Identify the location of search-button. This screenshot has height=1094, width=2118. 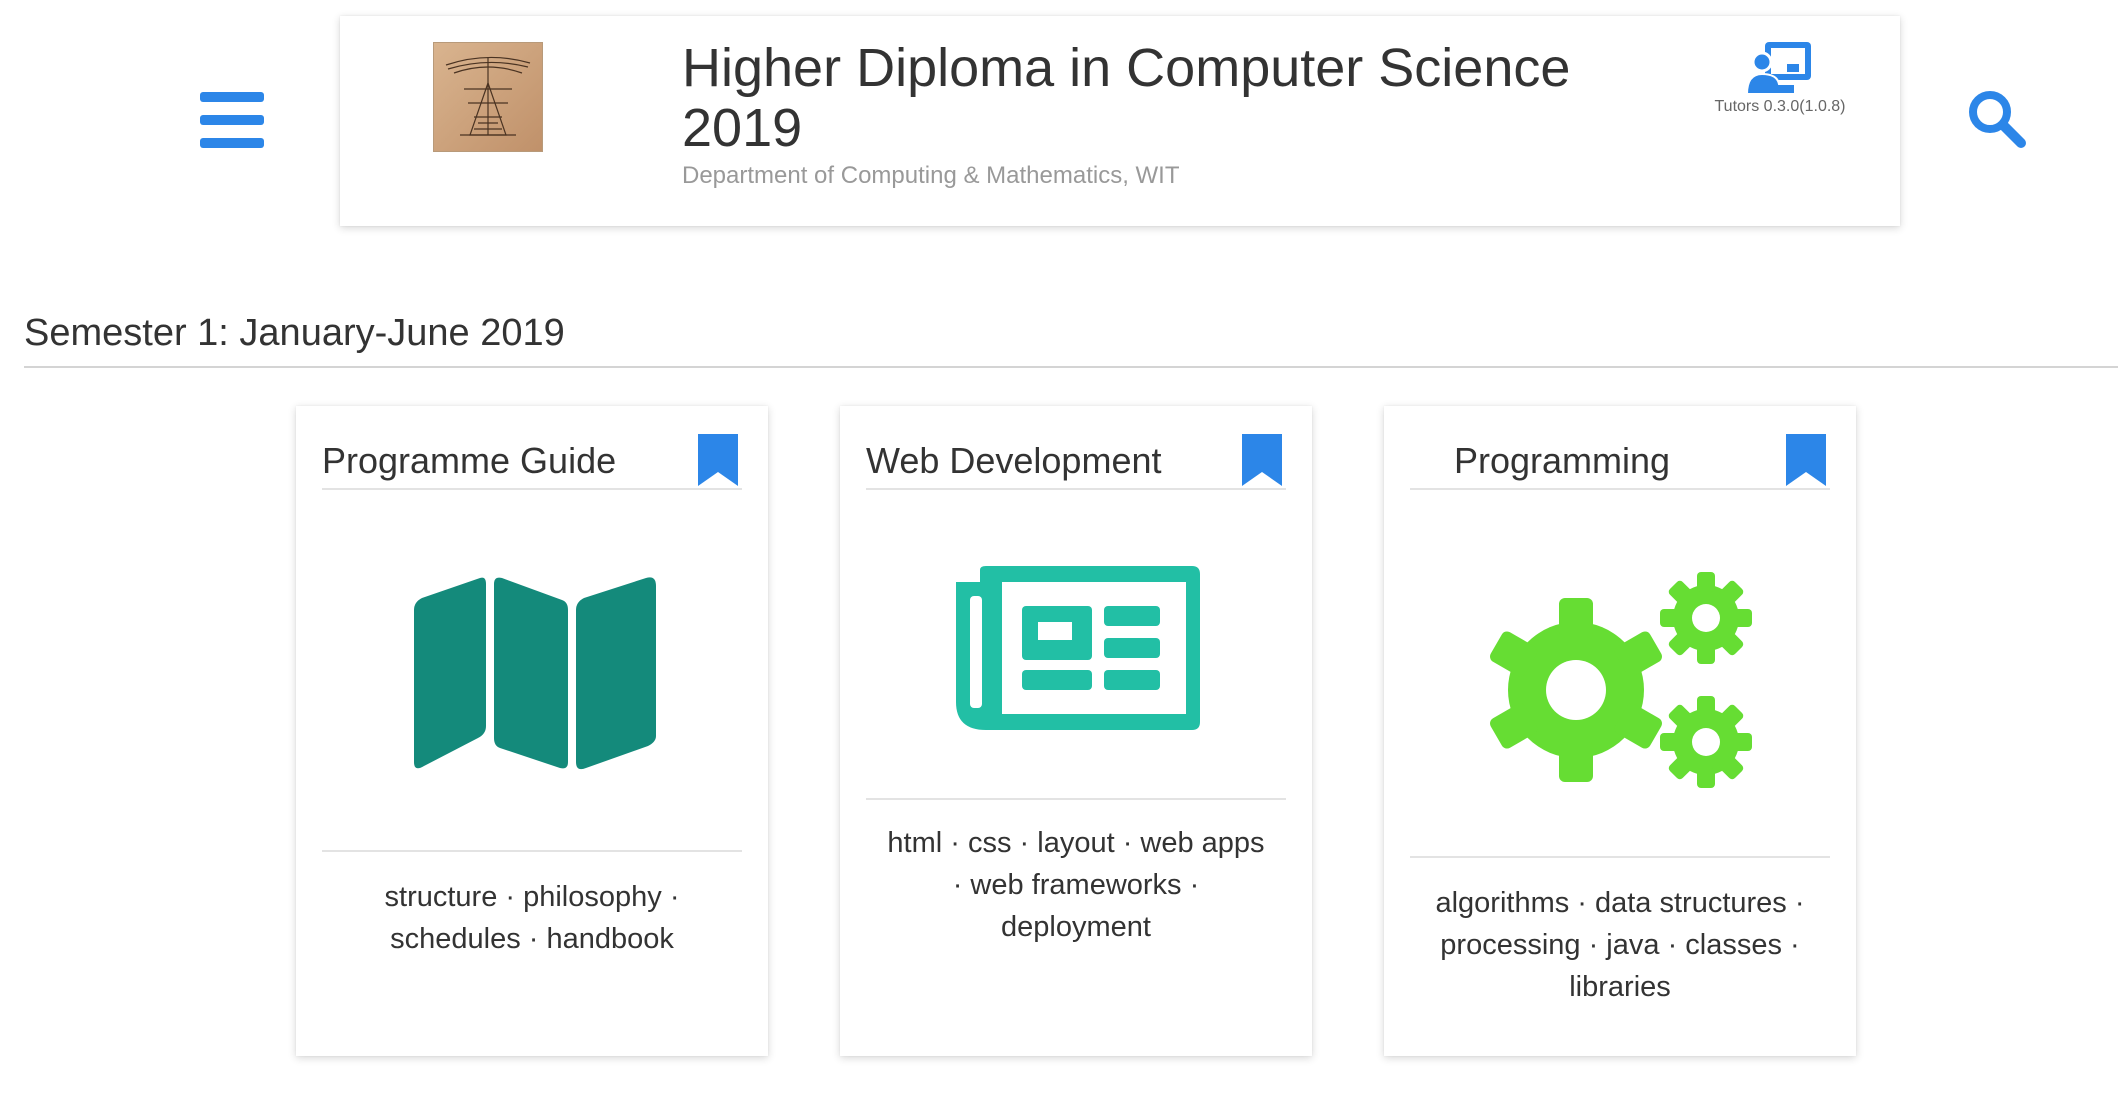
(1997, 119).